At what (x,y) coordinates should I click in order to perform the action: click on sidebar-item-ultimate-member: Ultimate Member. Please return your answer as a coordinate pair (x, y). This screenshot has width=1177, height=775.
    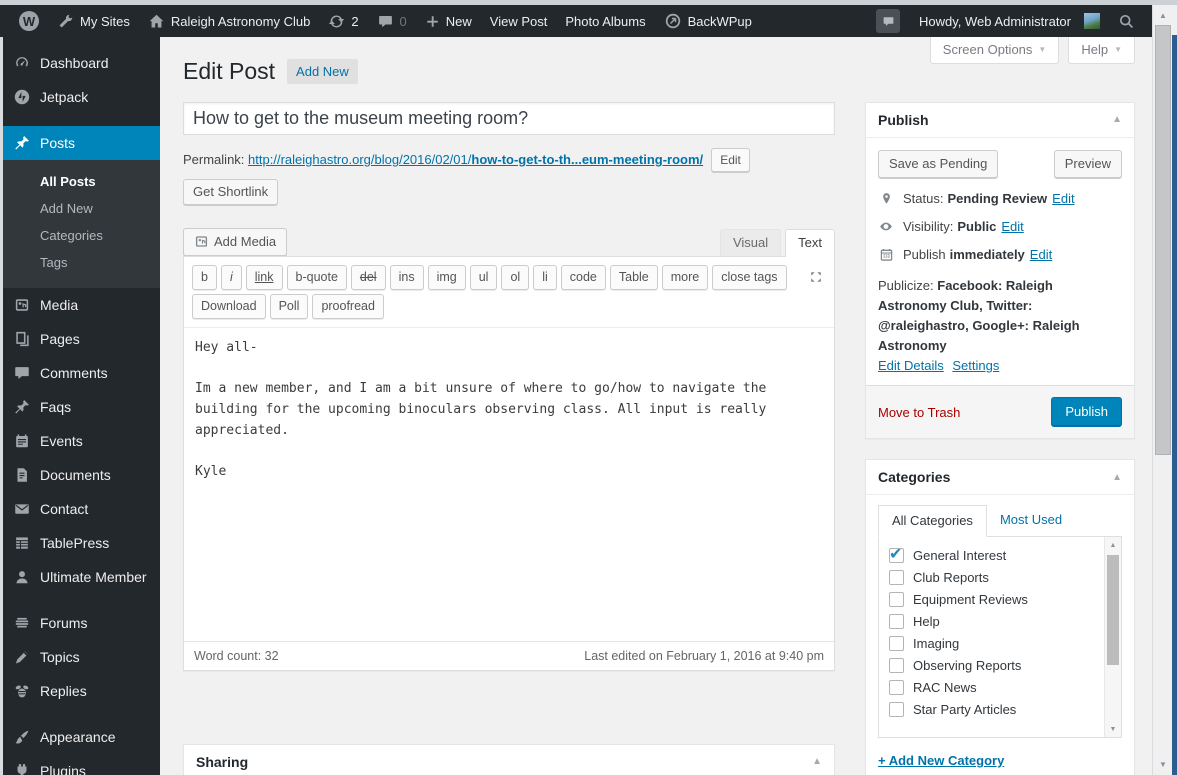
    Looking at the image, I should click on (81, 577).